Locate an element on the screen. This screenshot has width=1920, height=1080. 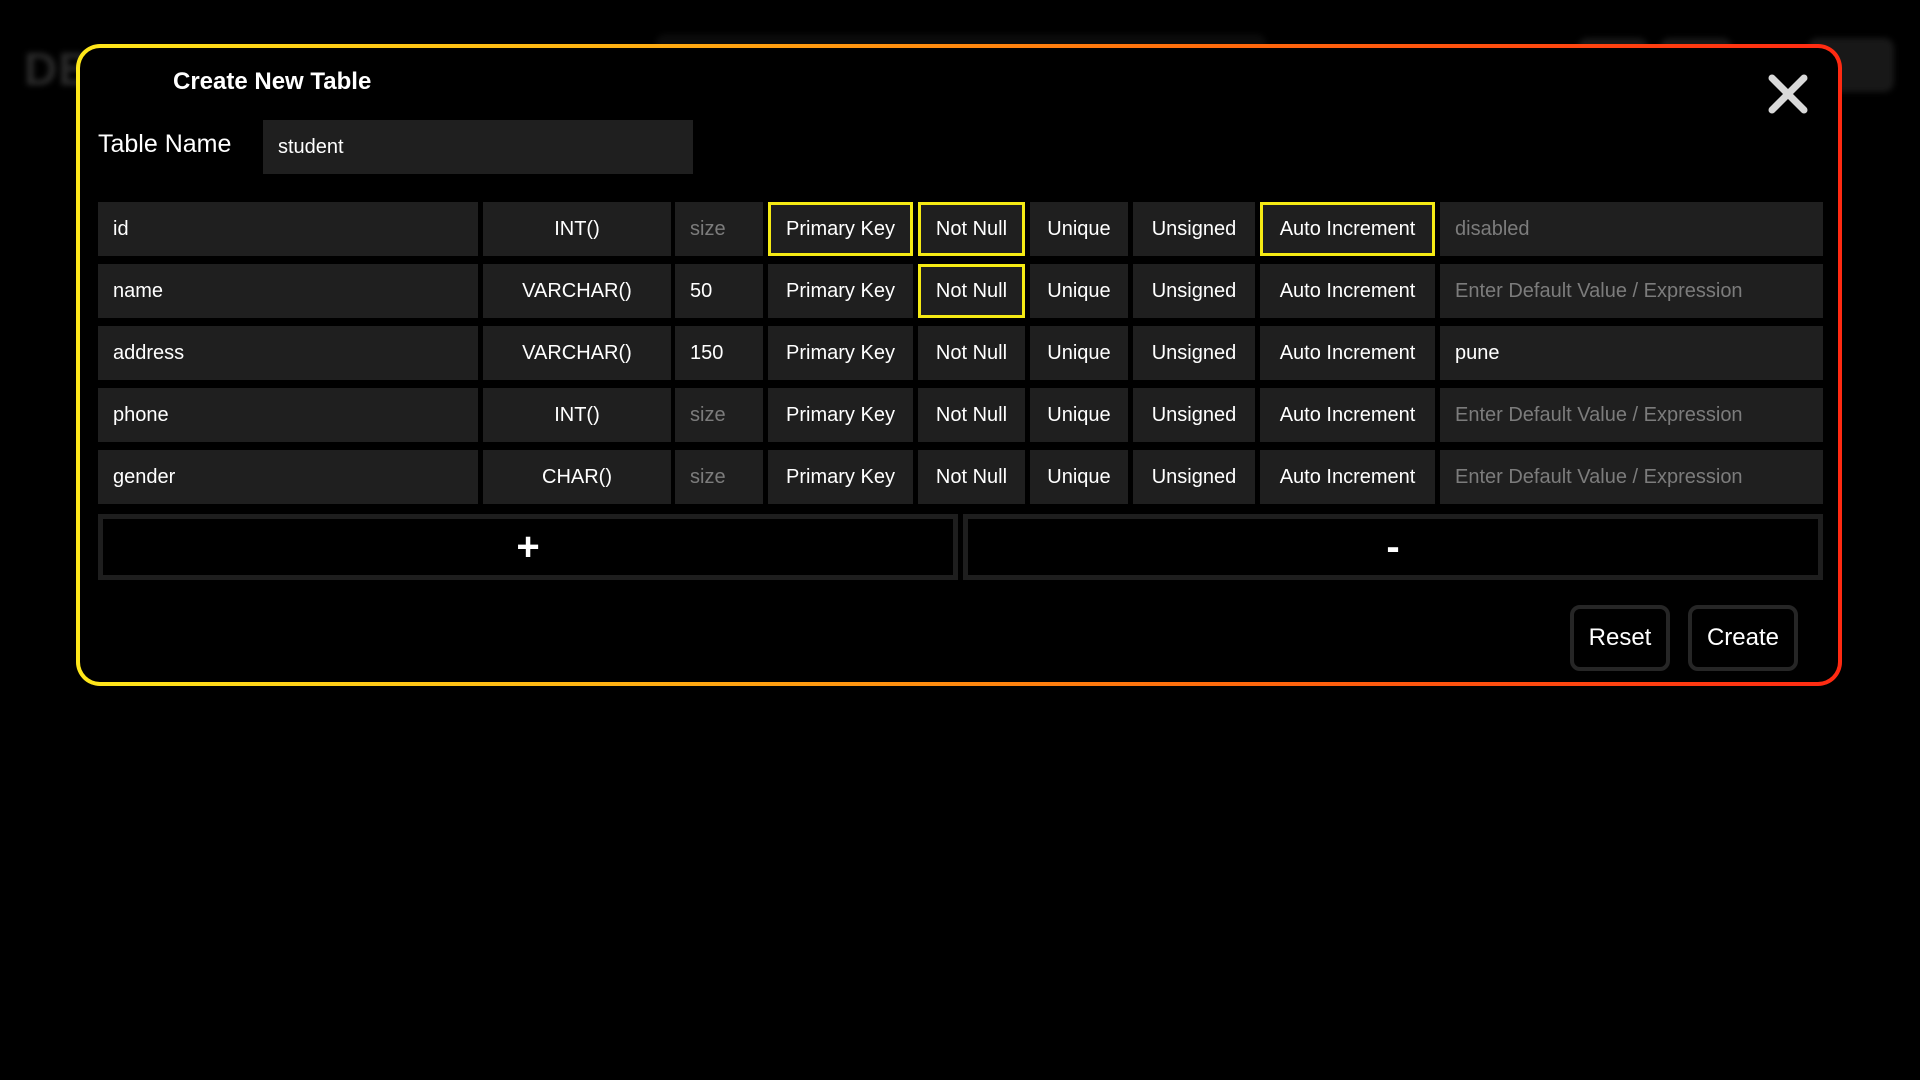
close-button is located at coordinates (1788, 94).